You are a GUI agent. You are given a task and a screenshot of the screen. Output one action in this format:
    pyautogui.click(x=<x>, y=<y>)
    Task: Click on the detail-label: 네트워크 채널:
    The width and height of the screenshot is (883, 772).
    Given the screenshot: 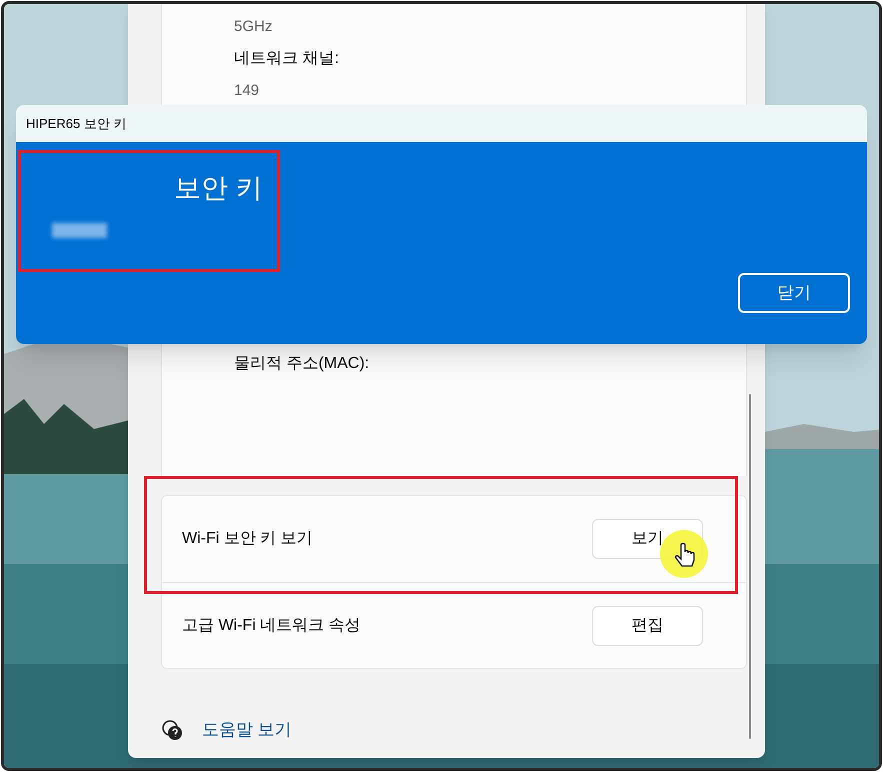 What is the action you would take?
    pyautogui.click(x=287, y=59)
    